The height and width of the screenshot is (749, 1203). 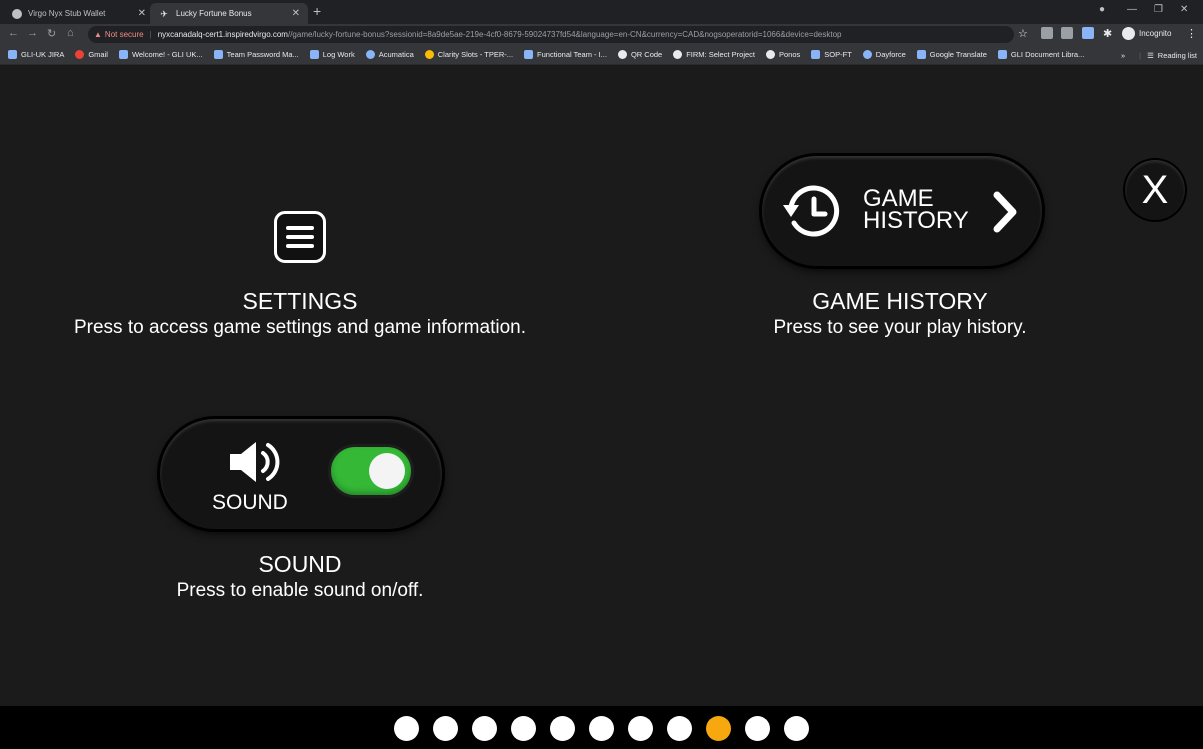 What do you see at coordinates (1191, 33) in the screenshot?
I see `more-menu-icon: ⋮` at bounding box center [1191, 33].